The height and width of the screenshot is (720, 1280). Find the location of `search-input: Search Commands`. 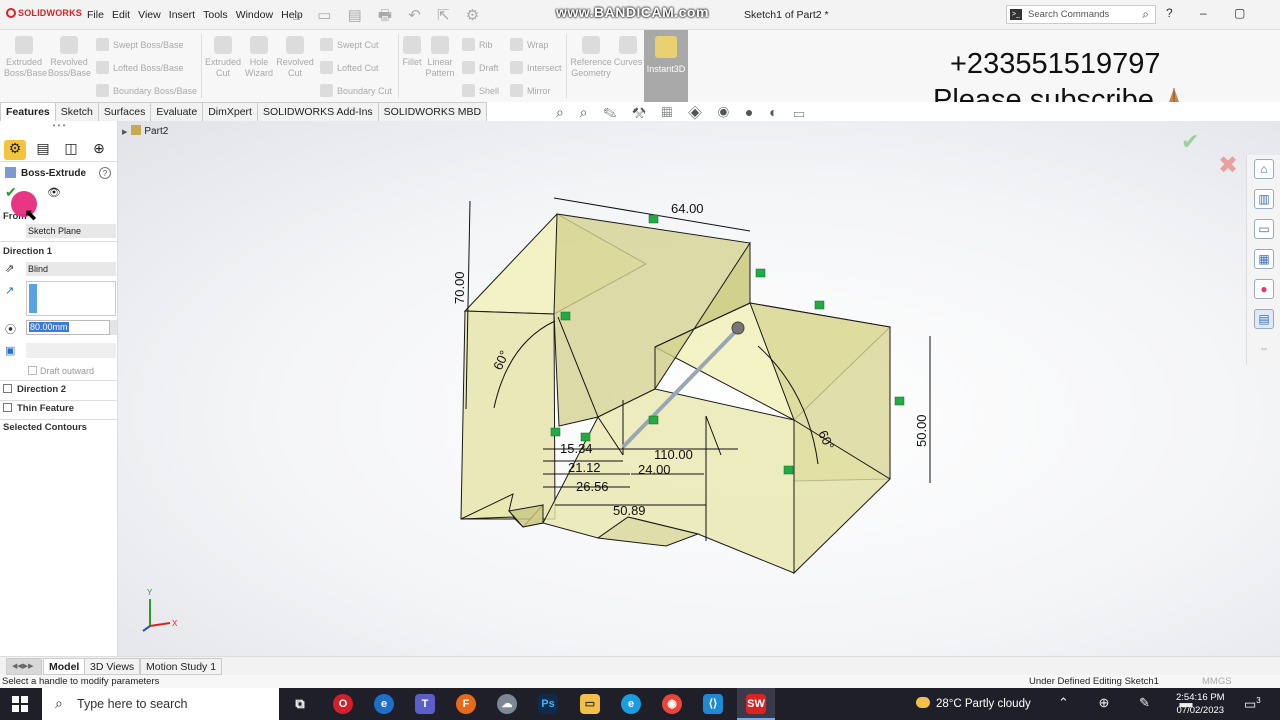

search-input: Search Commands is located at coordinates (1068, 14).